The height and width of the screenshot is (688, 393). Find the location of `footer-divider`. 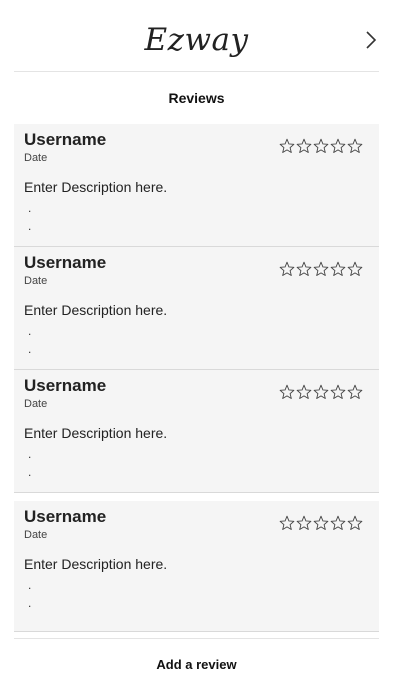

footer-divider is located at coordinates (196, 638).